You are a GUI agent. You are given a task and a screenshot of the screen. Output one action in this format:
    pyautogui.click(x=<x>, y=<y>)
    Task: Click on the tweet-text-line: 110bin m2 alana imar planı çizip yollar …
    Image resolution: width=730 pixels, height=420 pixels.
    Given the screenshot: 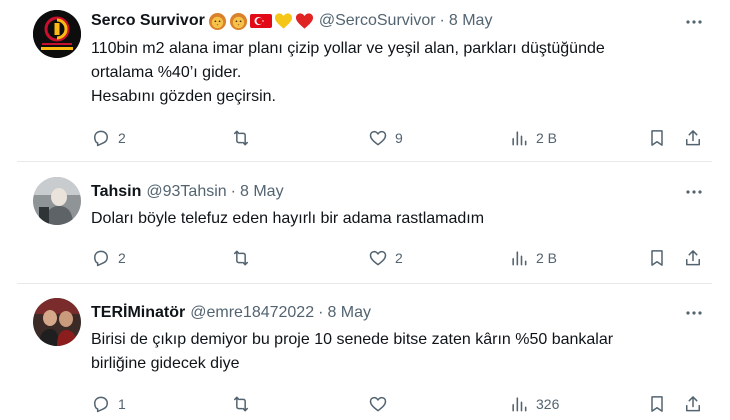 What is the action you would take?
    pyautogui.click(x=348, y=48)
    